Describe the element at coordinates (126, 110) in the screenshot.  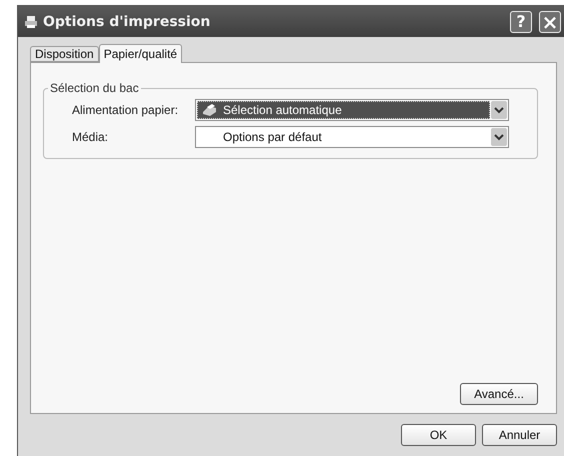
I see `field-label: Alimentation papier:` at that location.